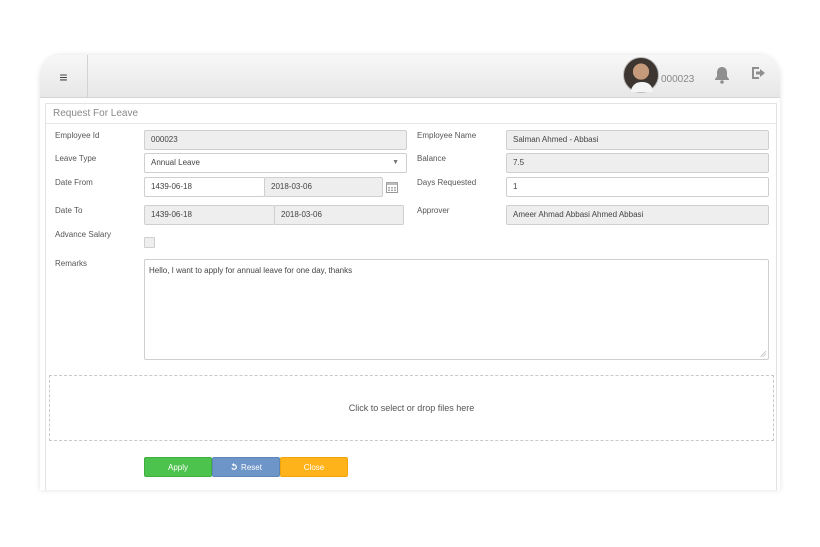 This screenshot has height=547, width=820. Describe the element at coordinates (763, 354) in the screenshot. I see `resize-grip-icon` at that location.